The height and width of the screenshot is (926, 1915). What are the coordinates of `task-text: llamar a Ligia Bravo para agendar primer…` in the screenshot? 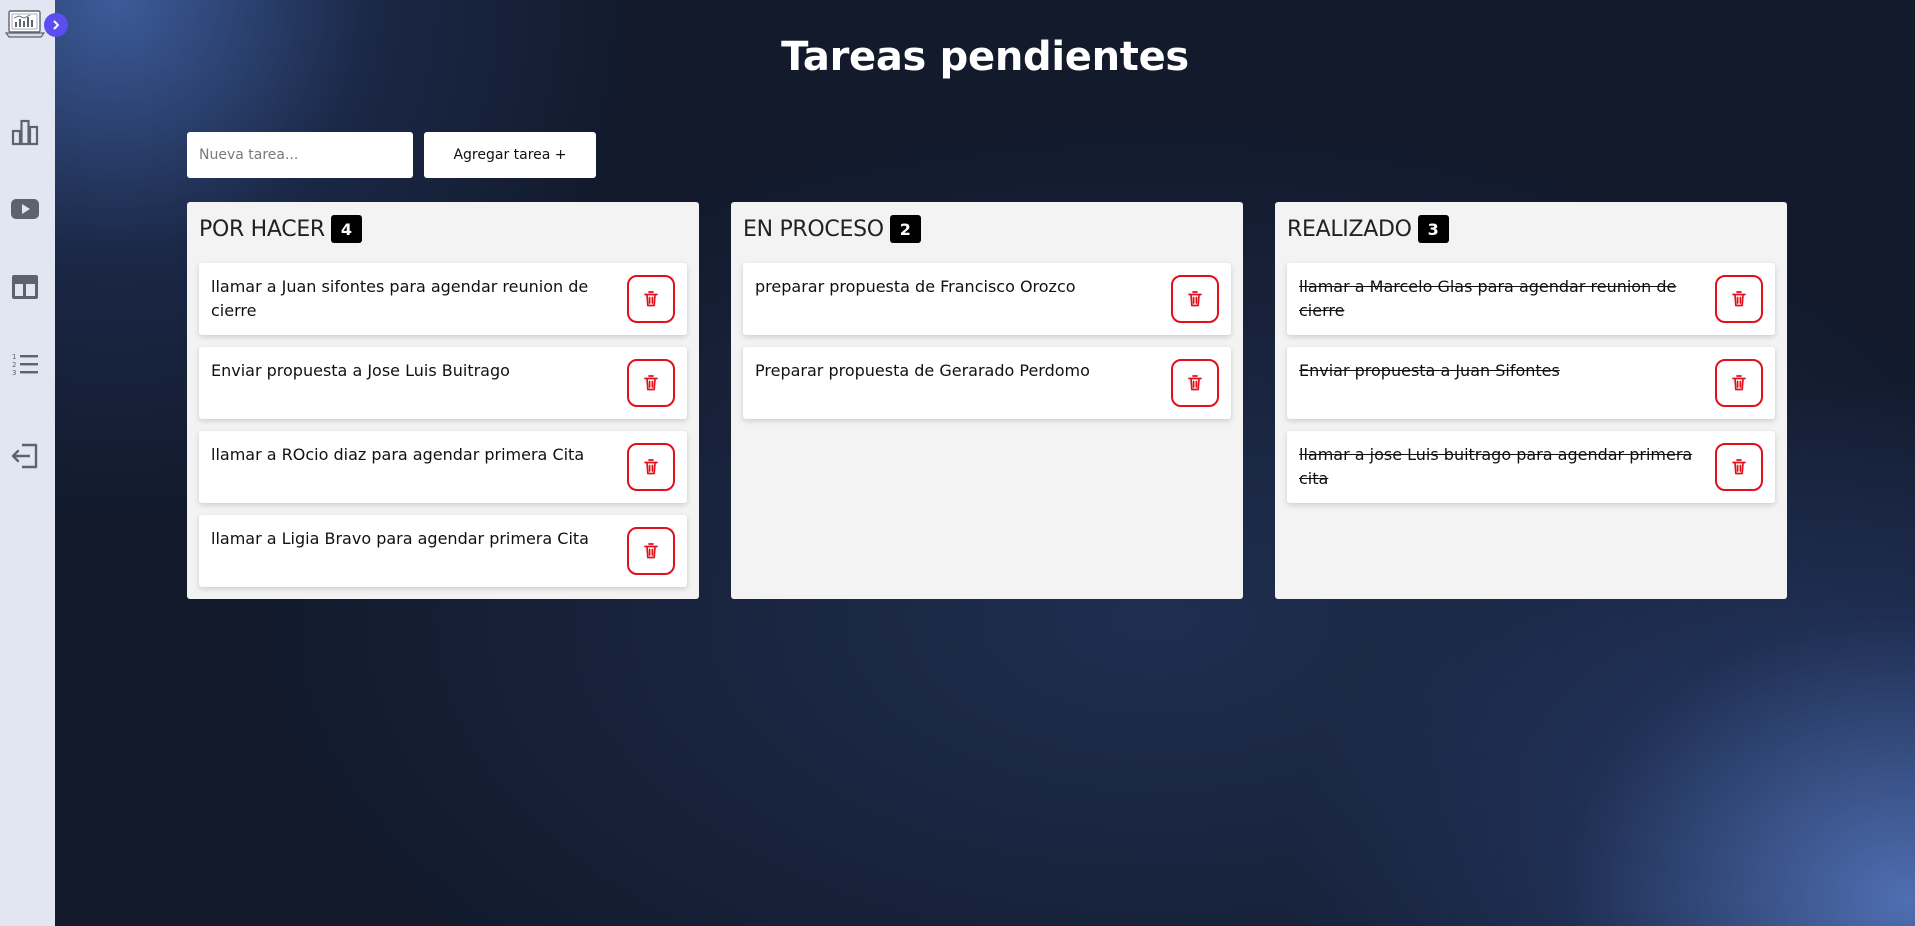 It's located at (400, 538).